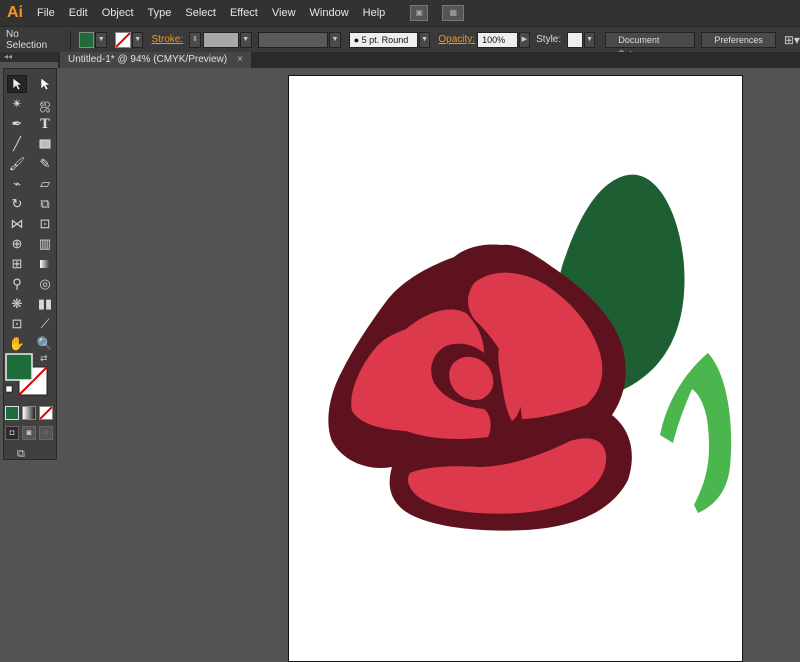 This screenshot has height=662, width=800. I want to click on stroke-weight-dropdown: ▼, so click(246, 39).